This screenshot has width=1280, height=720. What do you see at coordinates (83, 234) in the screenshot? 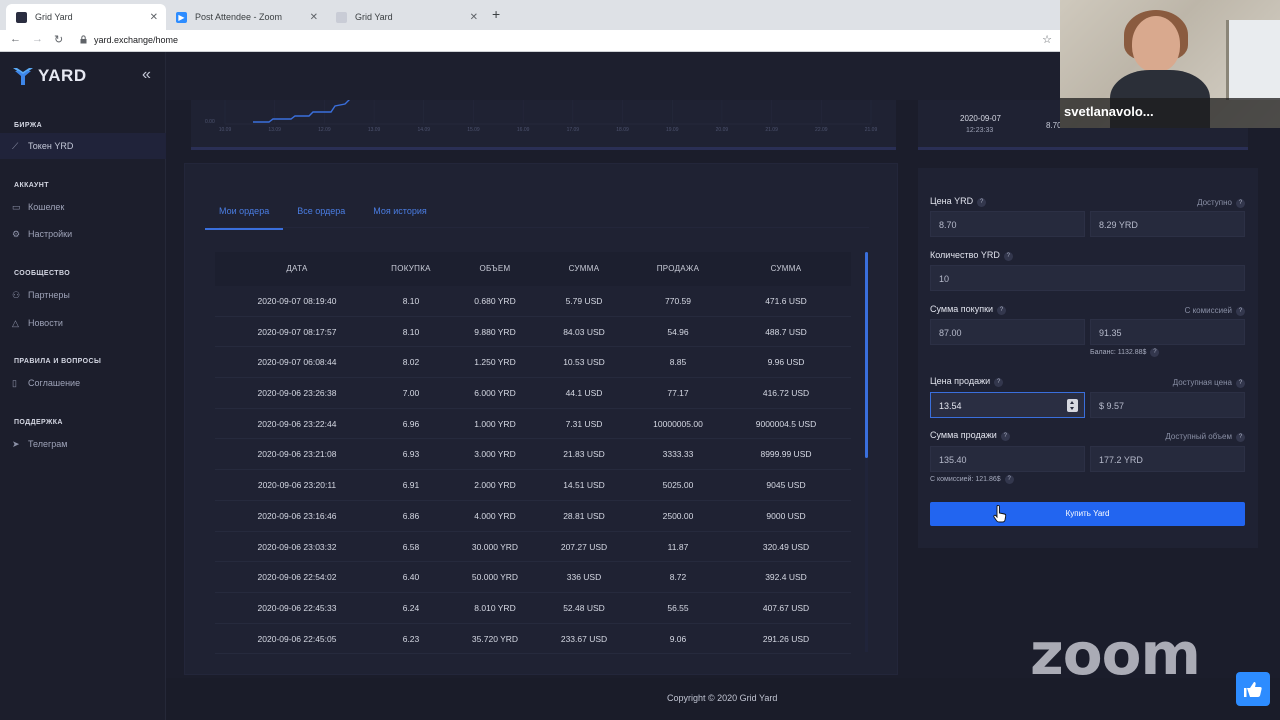
I see `sidebar-item-settings: ⚙ Настройки` at bounding box center [83, 234].